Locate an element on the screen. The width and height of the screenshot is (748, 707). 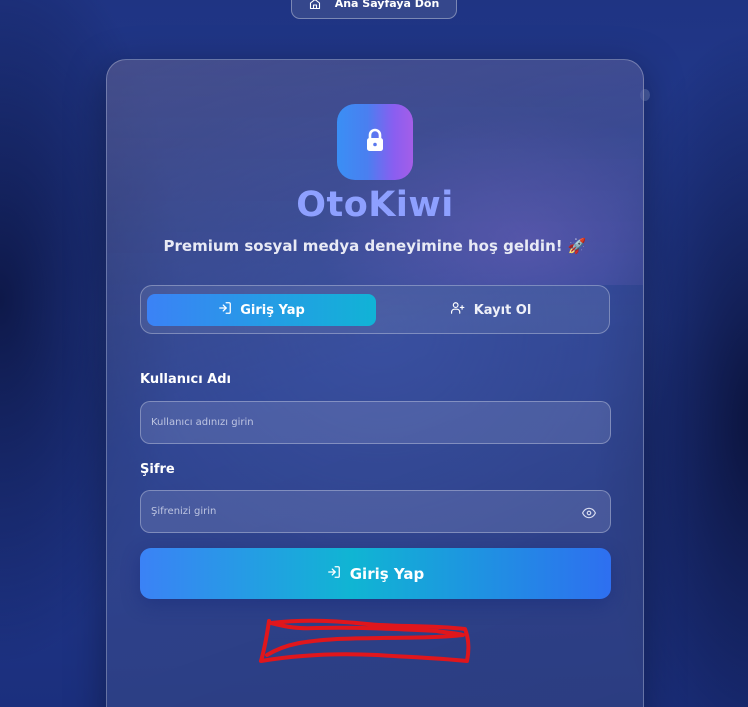
home-button: Ana Sayfaya Dön is located at coordinates (374, 9).